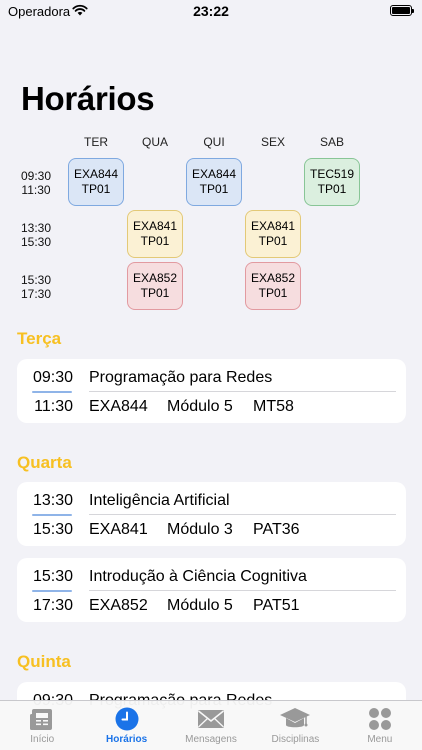  I want to click on tab-horarios: Horários, so click(126, 725).